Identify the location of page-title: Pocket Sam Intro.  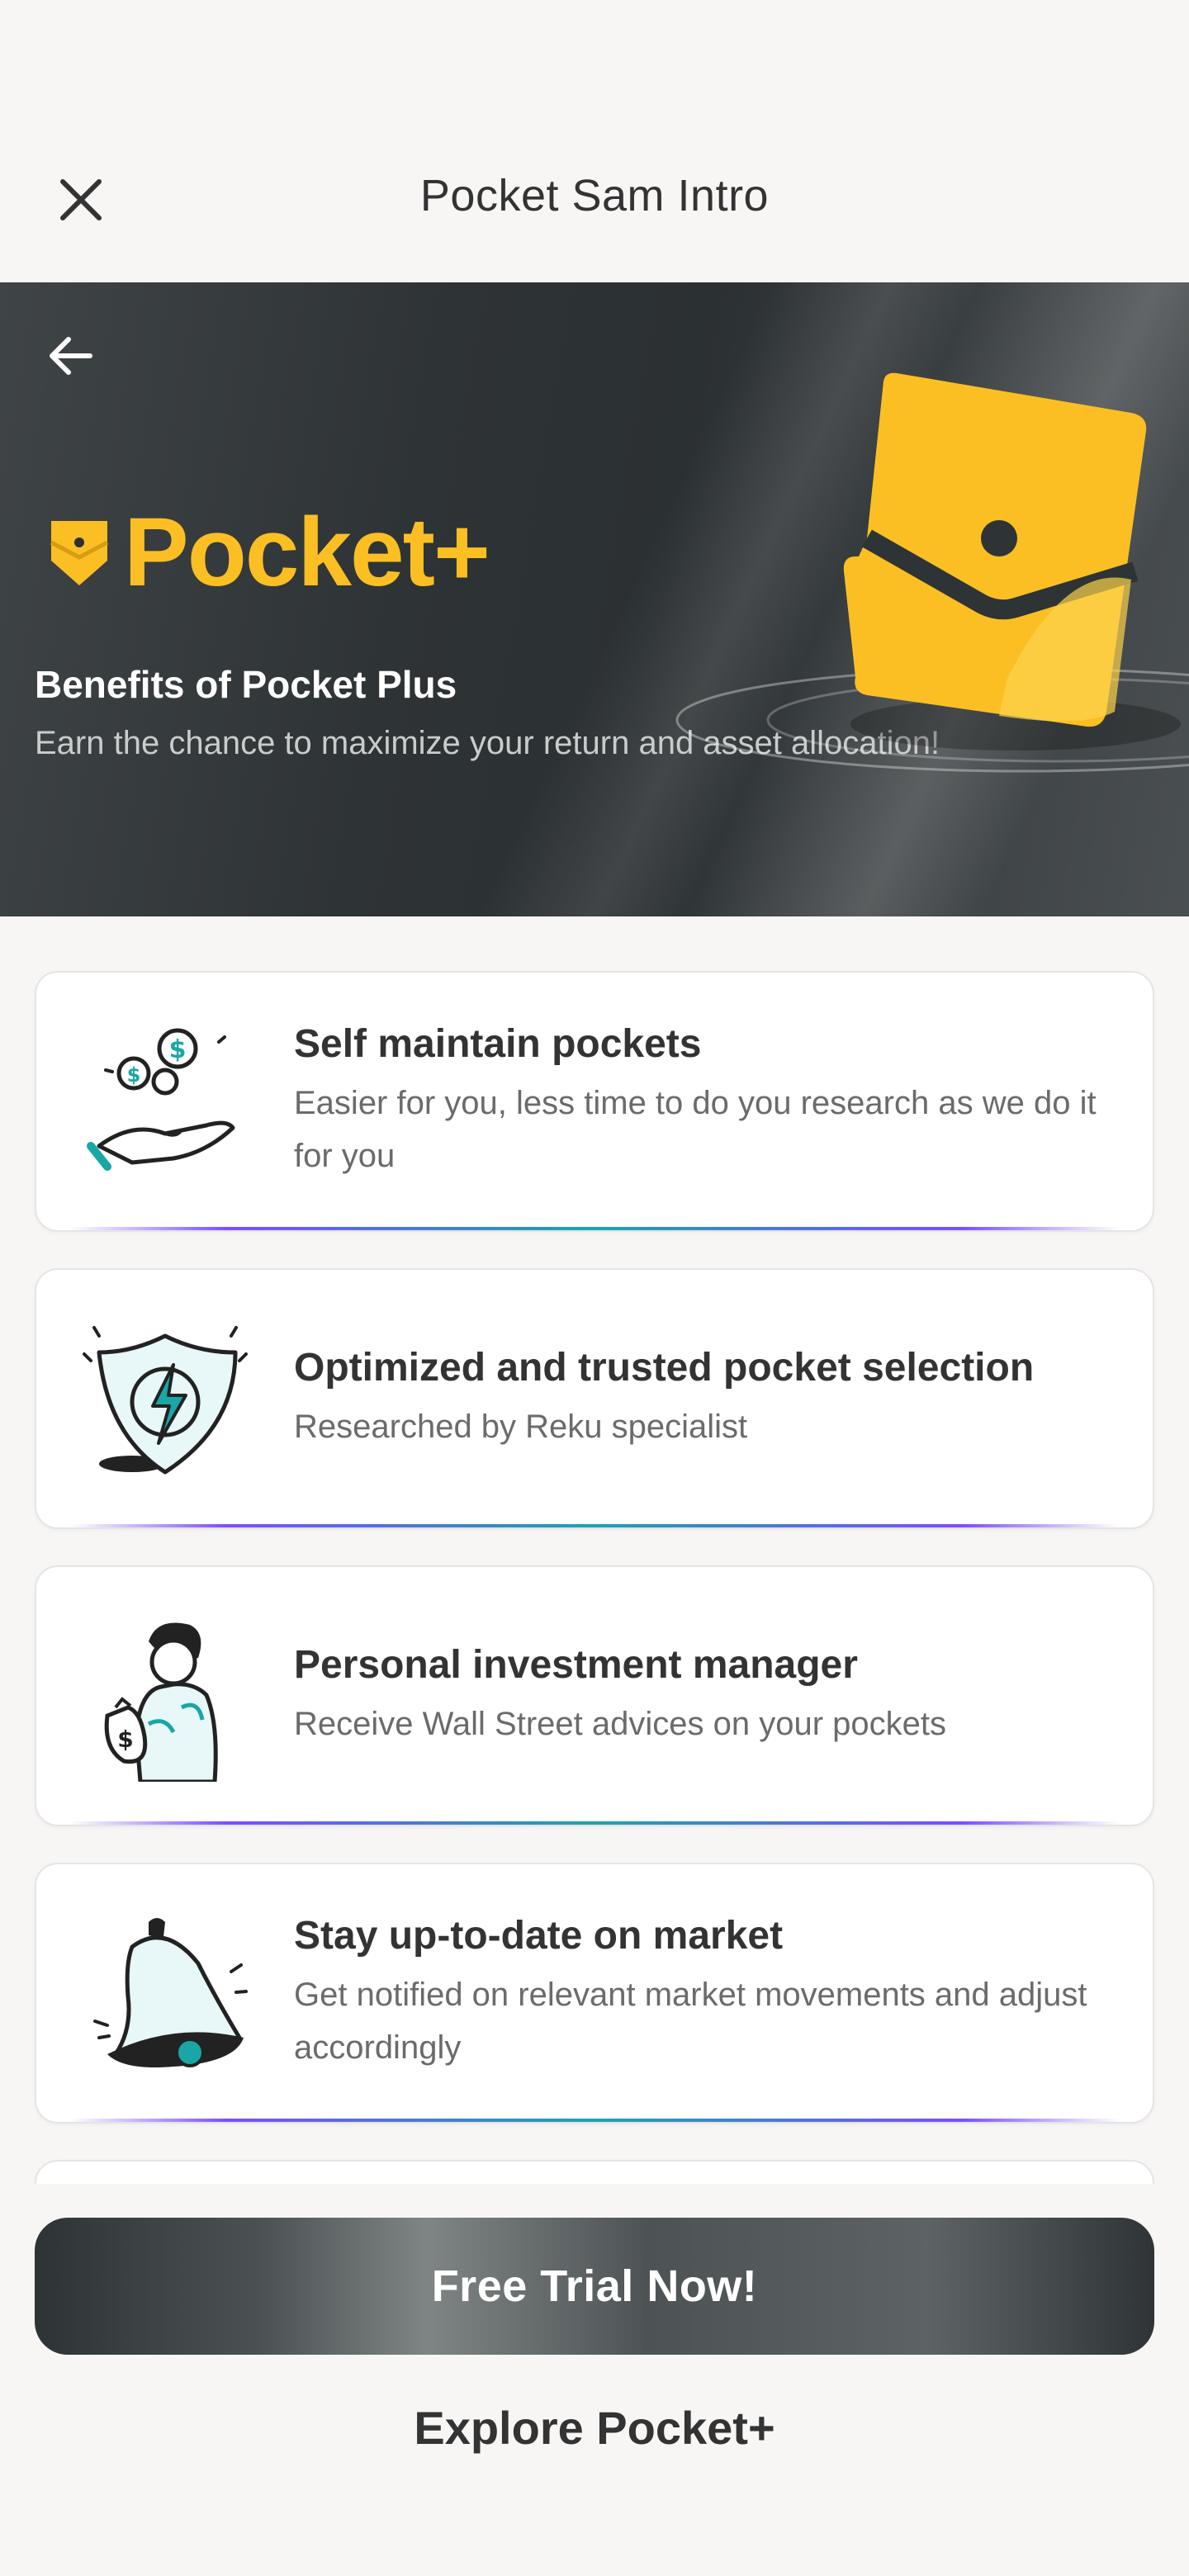
(594, 195).